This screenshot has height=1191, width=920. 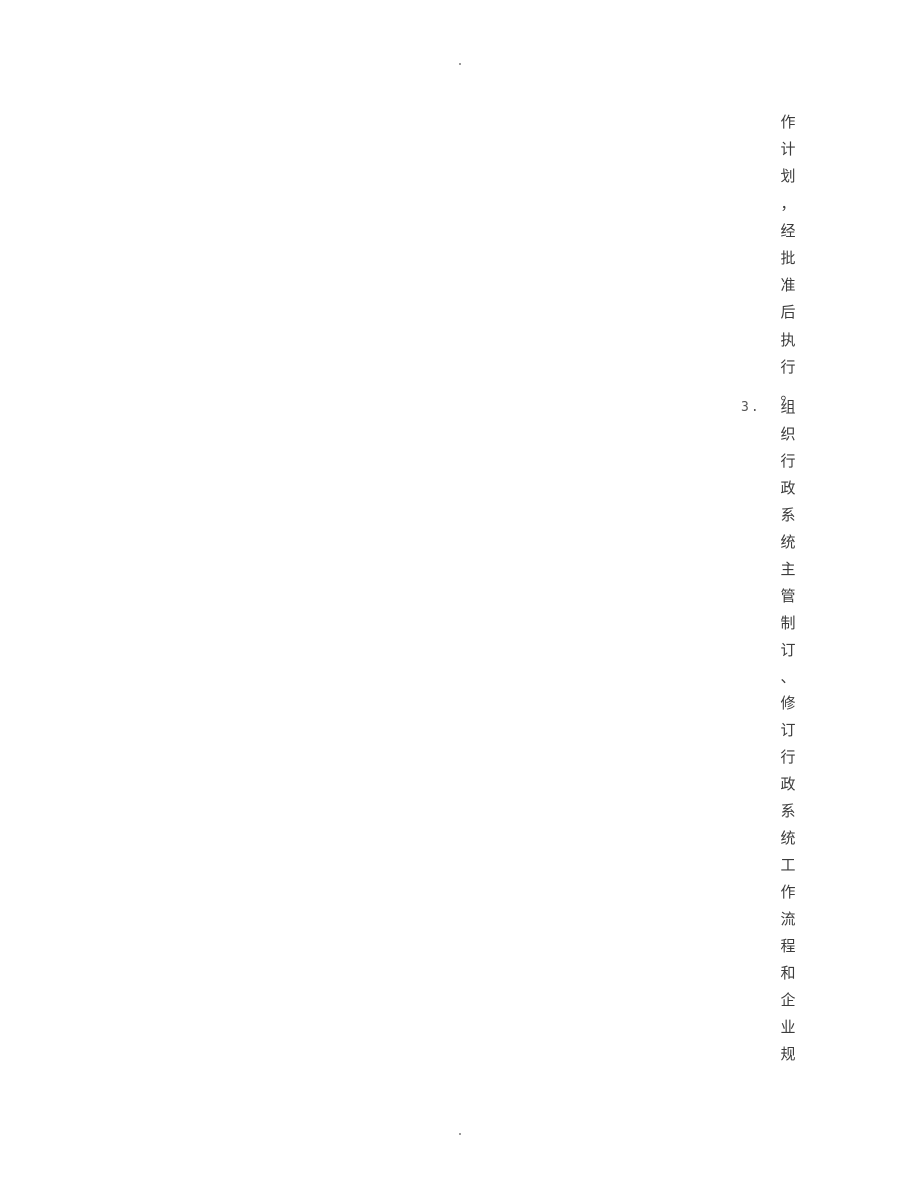 What do you see at coordinates (788, 999) in the screenshot?
I see `text-character: 企` at bounding box center [788, 999].